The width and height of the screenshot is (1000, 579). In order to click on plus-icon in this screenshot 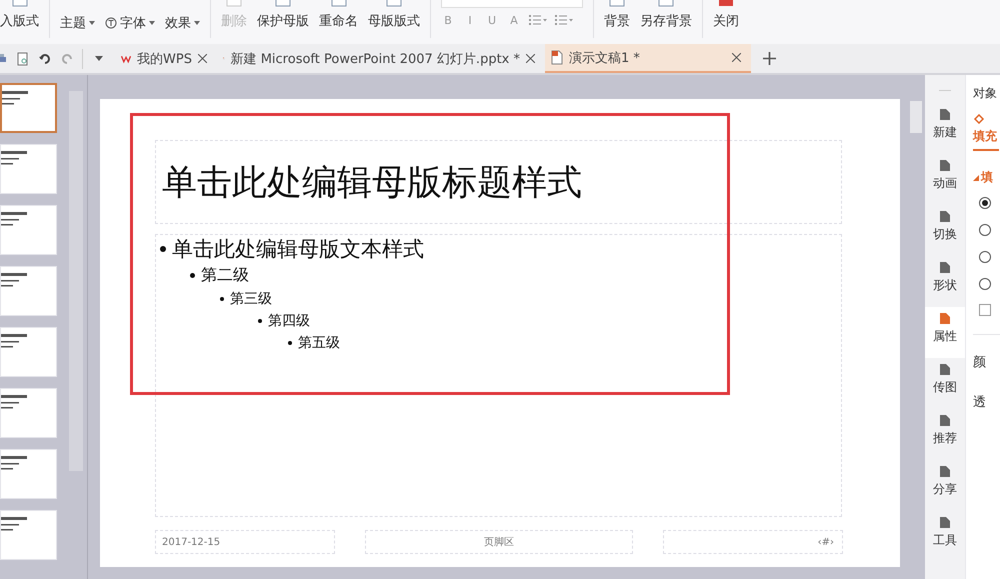, I will do `click(769, 58)`.